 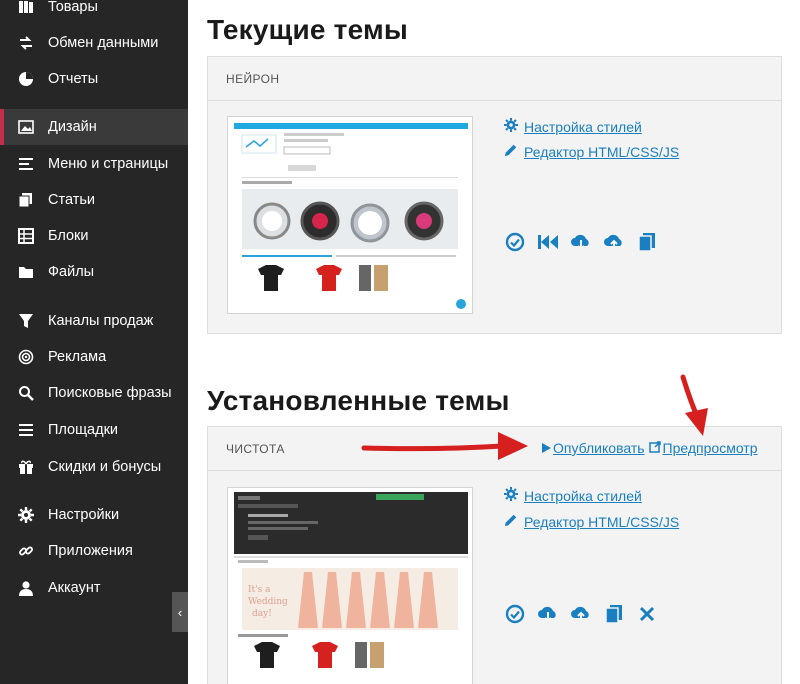 I want to click on sidebar-item-design: Дизайн, so click(x=94, y=127).